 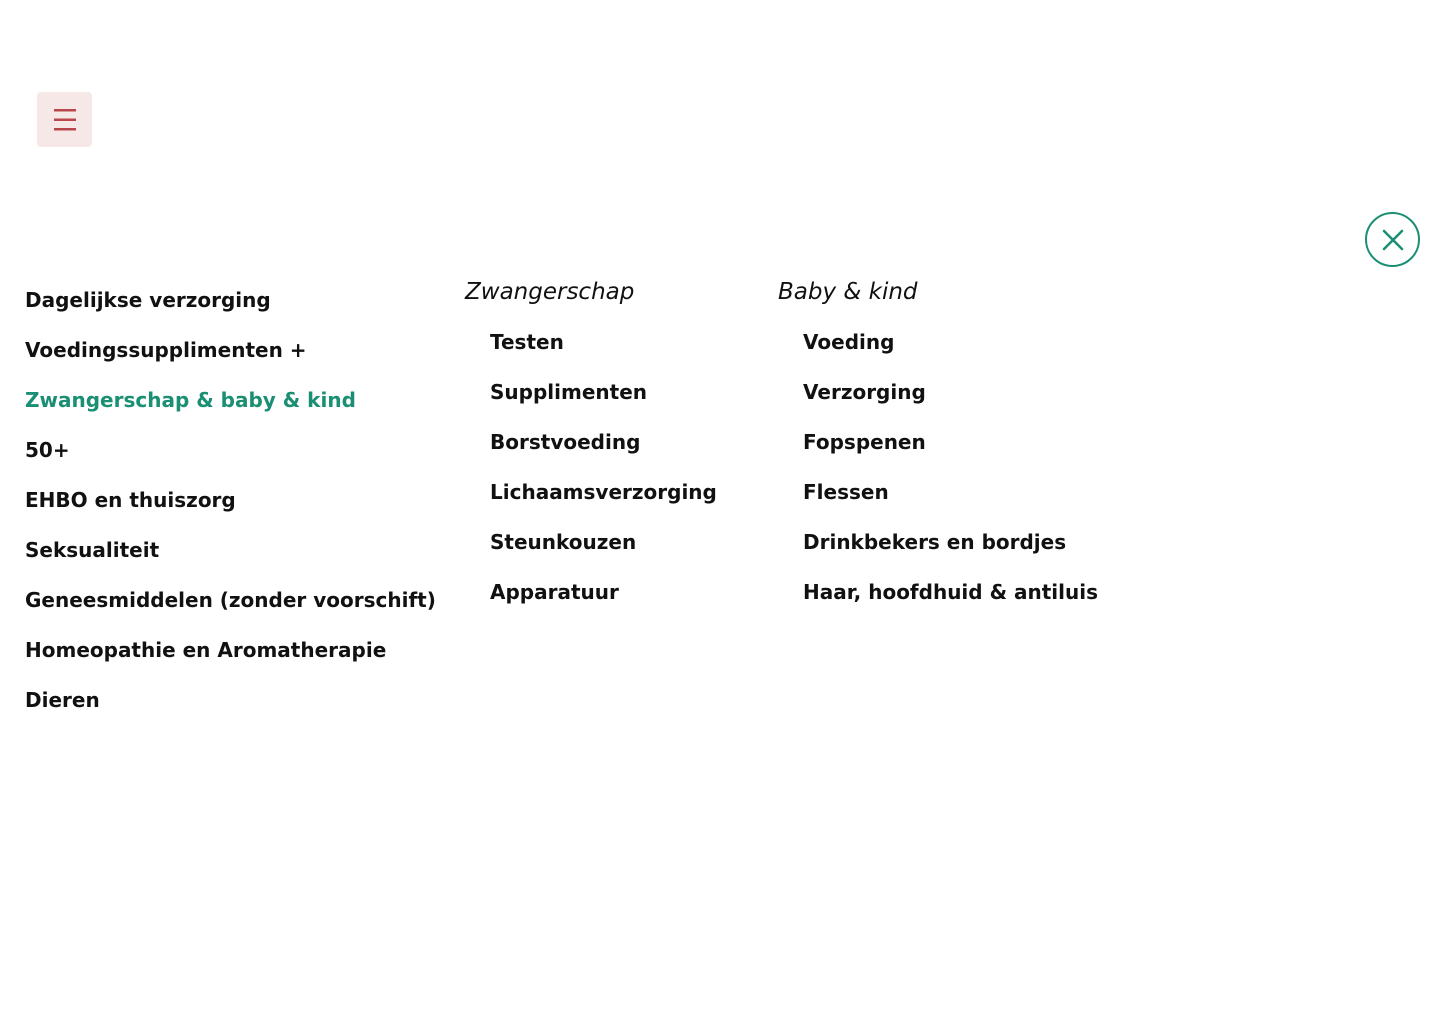 I want to click on category-geneesmiddelen: Geneesmiddelen (zonder voorschift), so click(x=230, y=610).